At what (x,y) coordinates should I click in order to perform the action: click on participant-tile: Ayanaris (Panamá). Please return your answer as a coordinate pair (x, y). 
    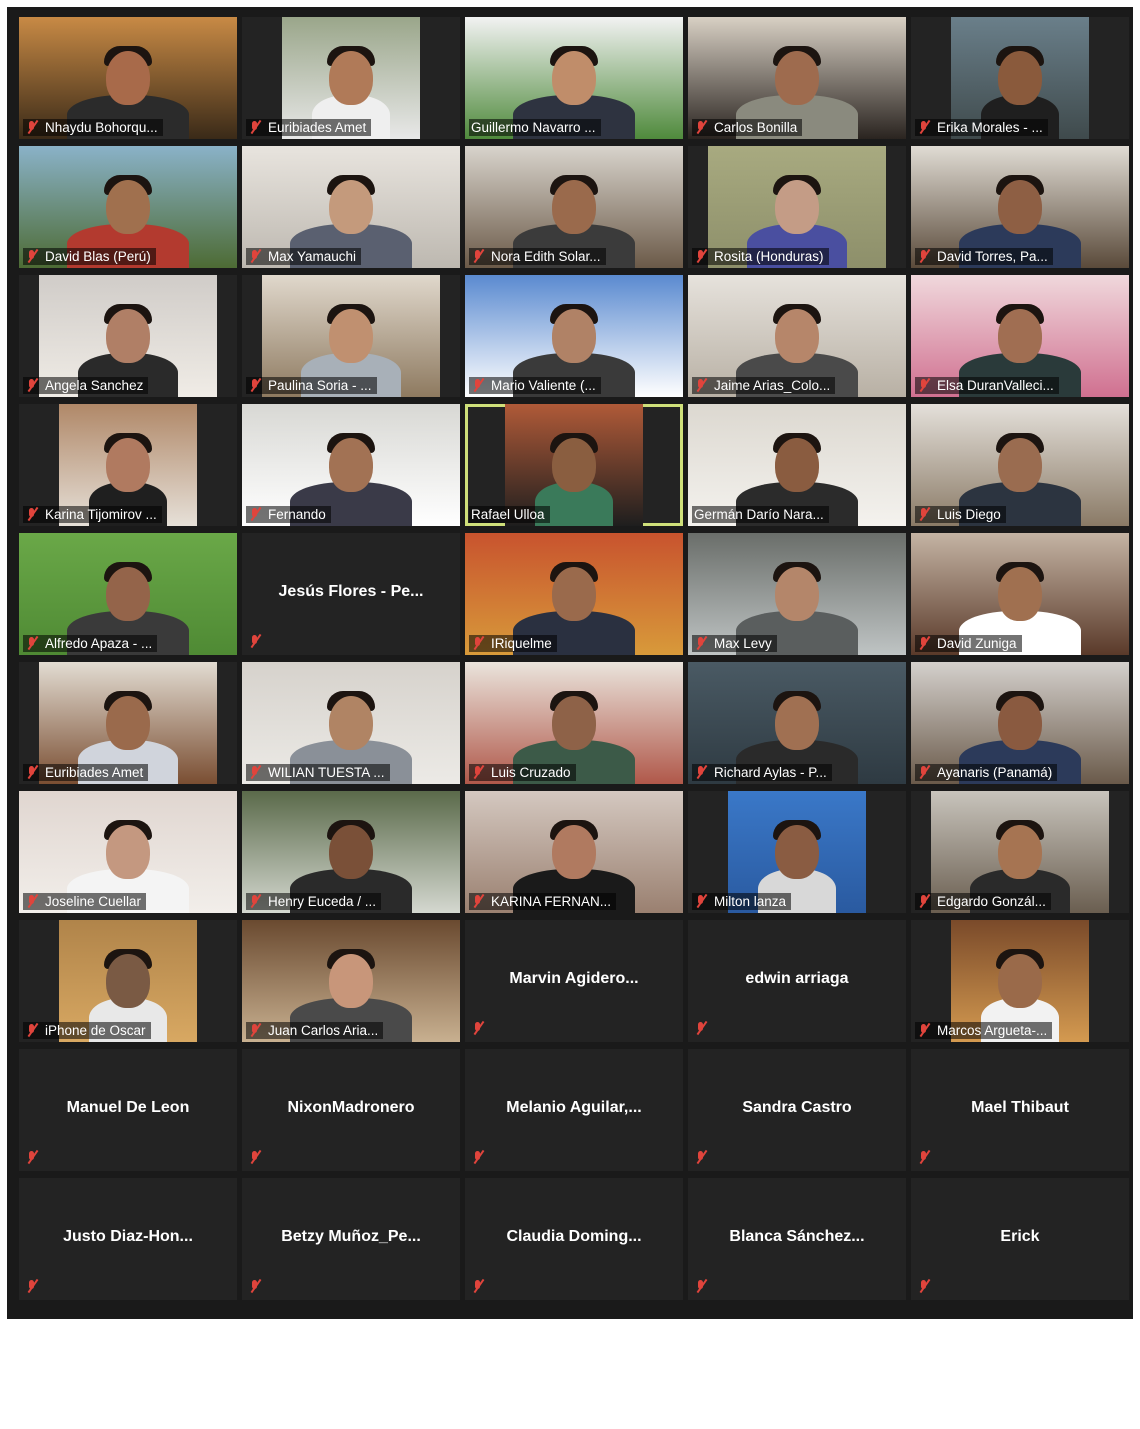
    Looking at the image, I should click on (1020, 723).